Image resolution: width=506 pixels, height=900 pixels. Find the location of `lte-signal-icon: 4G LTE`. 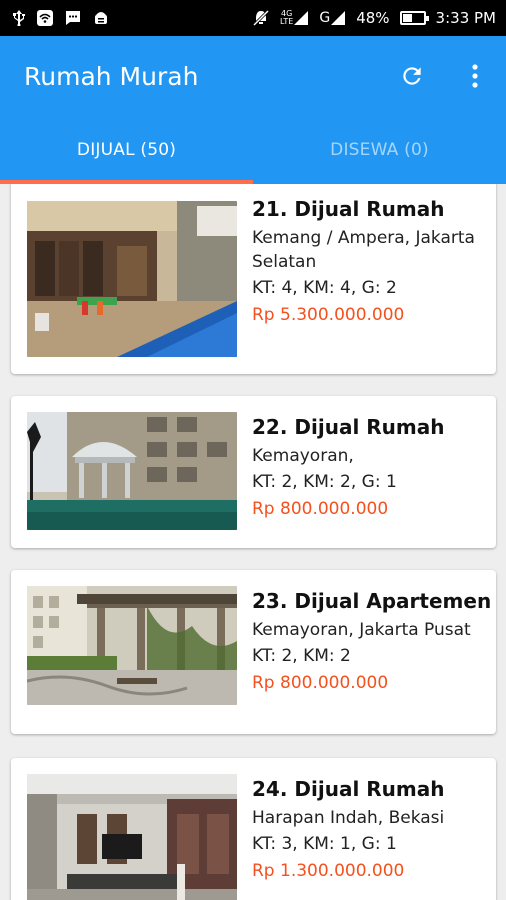

lte-signal-icon: 4G LTE is located at coordinates (294, 18).